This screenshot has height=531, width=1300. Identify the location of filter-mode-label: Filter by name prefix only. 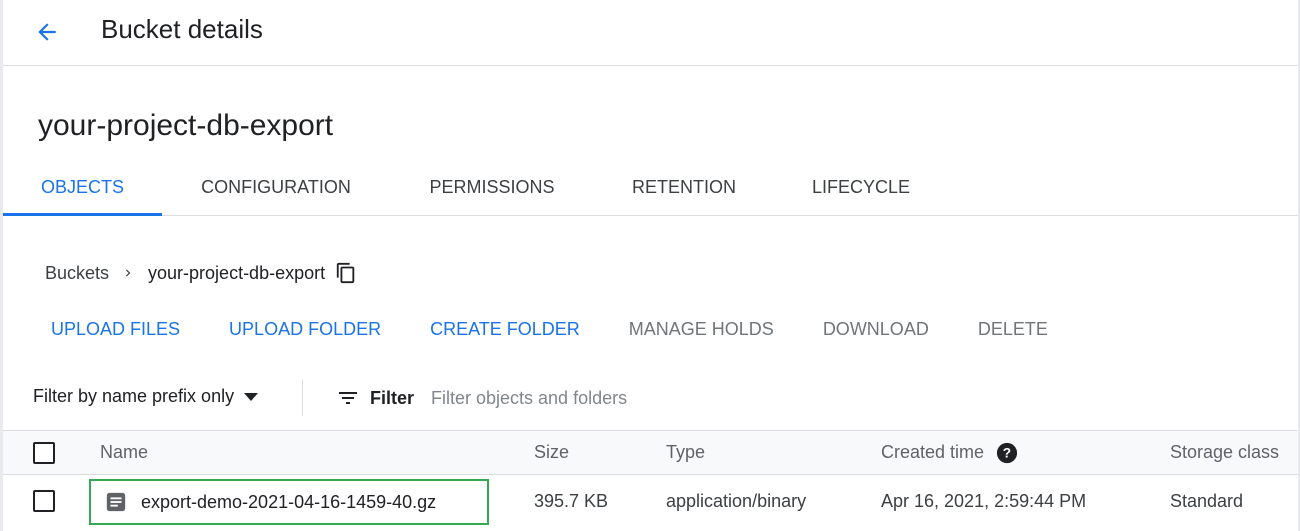
(134, 396).